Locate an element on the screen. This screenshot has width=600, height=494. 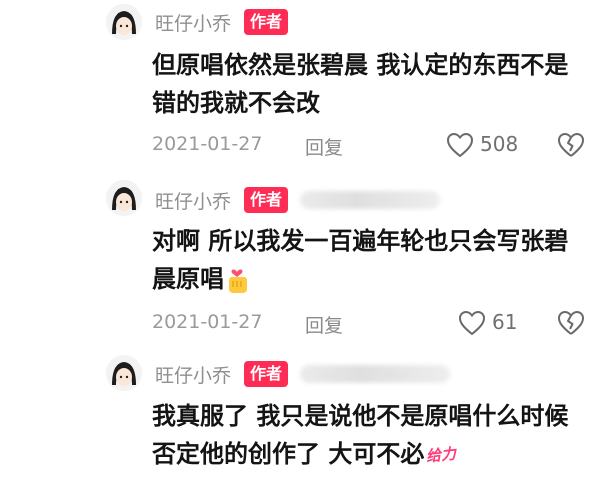
like-count: 61 is located at coordinates (505, 322).